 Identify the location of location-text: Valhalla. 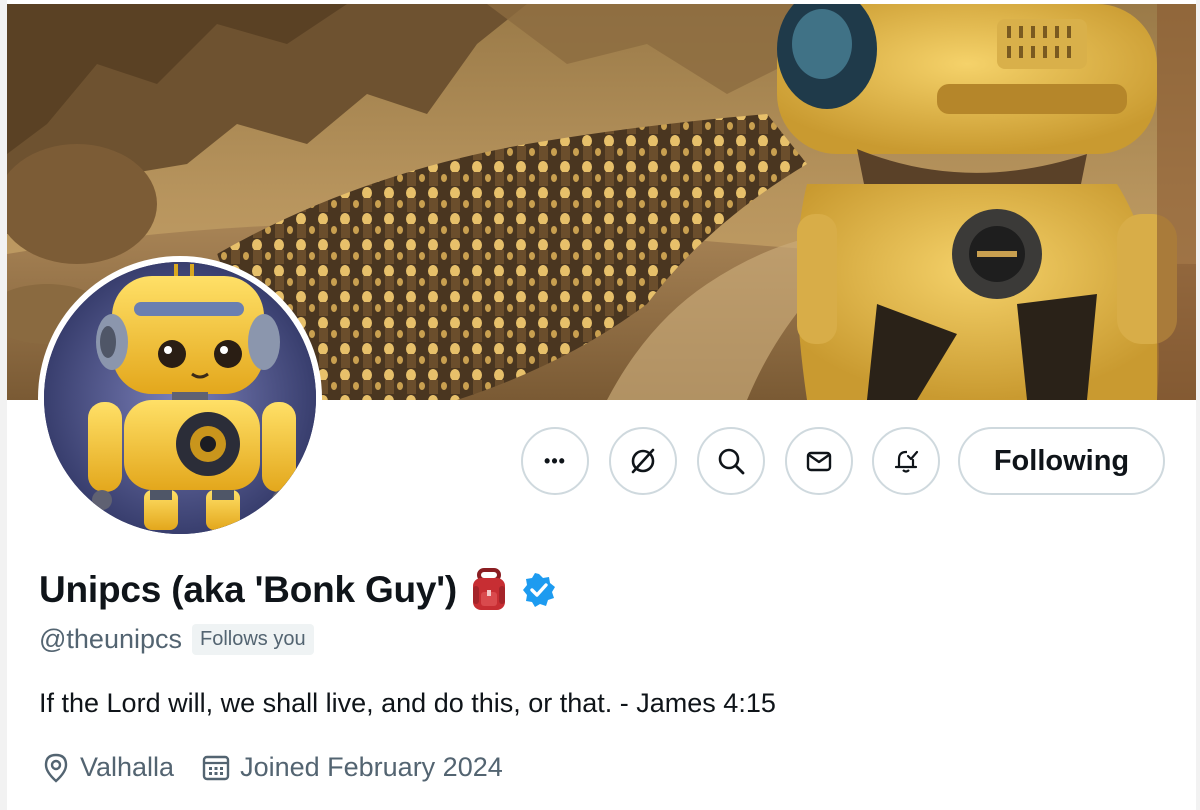
(127, 767).